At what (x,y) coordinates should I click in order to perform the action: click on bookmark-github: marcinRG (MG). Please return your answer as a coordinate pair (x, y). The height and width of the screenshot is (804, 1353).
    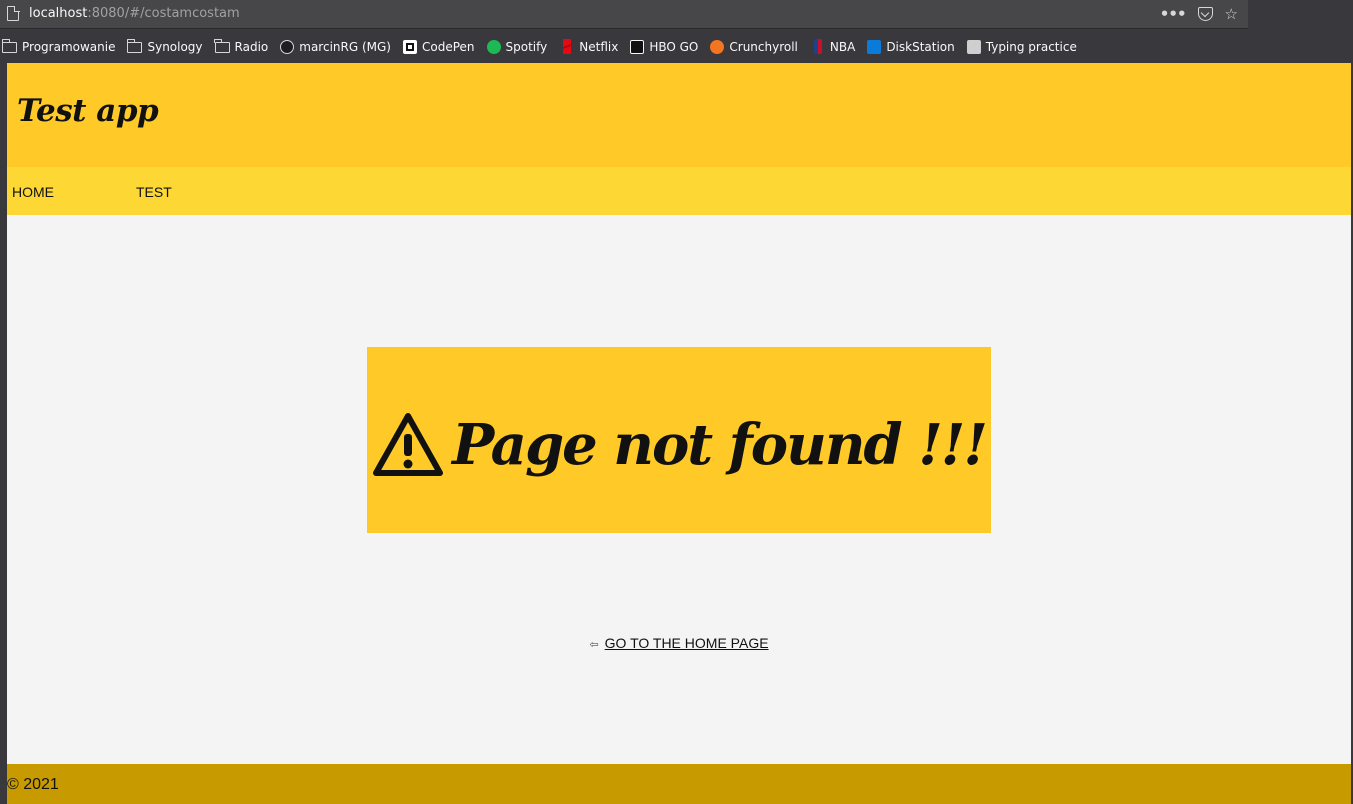
    Looking at the image, I should click on (338, 47).